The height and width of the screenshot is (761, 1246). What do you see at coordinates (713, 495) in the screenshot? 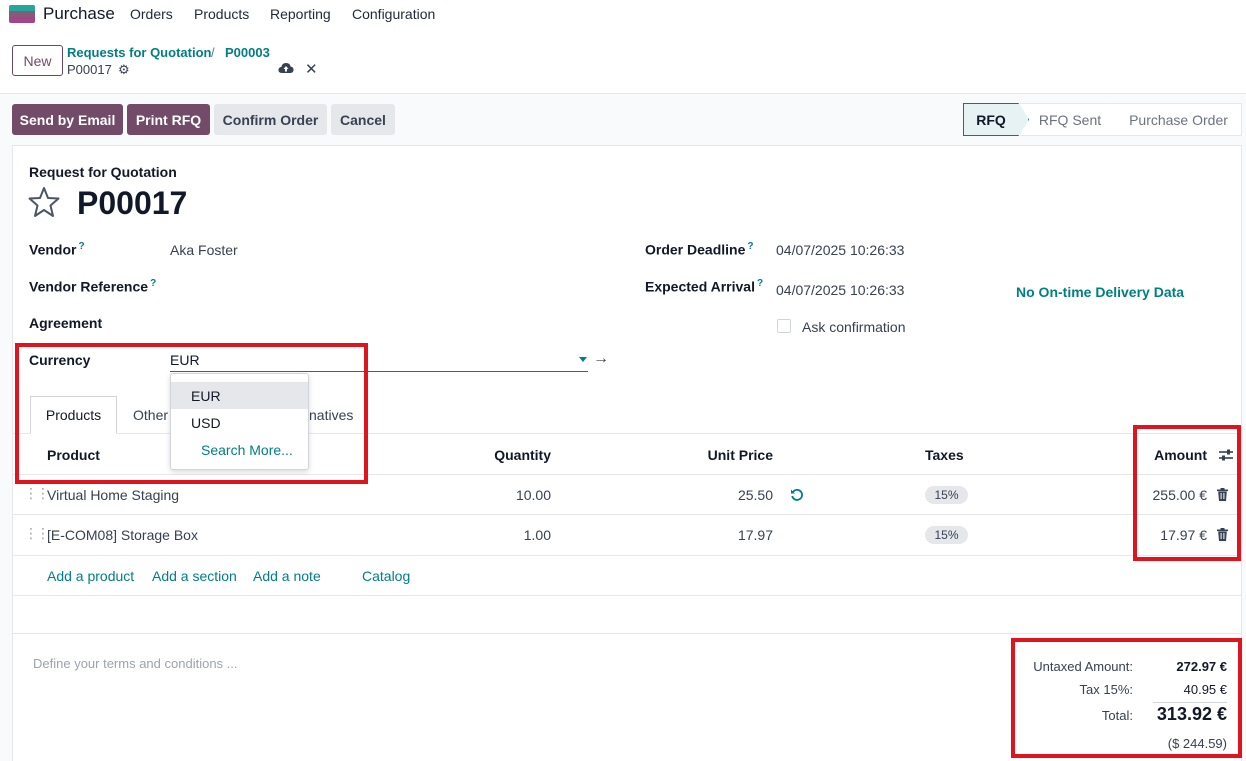
I see `row-unit-price: 25.50` at bounding box center [713, 495].